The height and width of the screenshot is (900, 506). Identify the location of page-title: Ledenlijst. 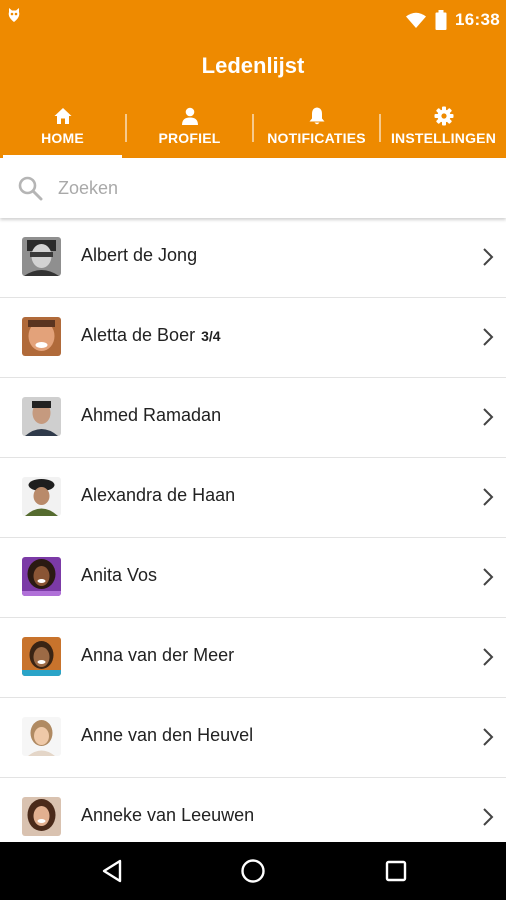
(253, 65).